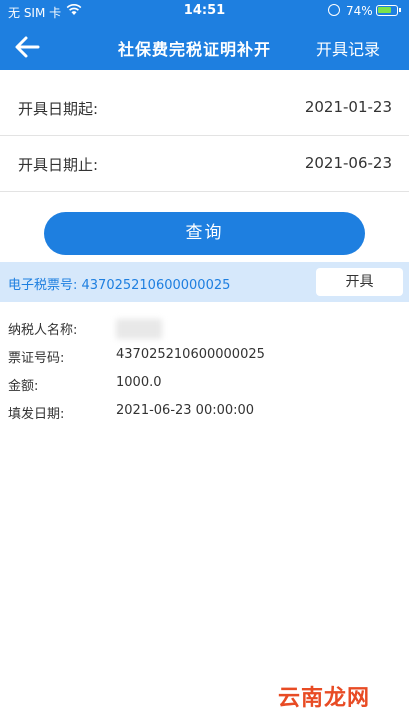  I want to click on issue-date-label: 填发日期:, so click(36, 414).